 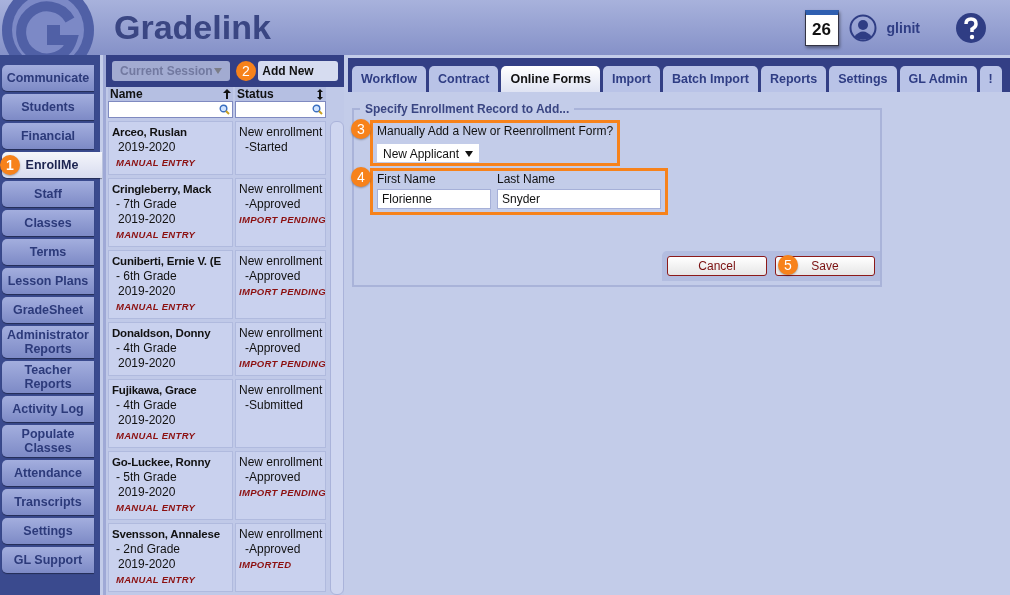 What do you see at coordinates (794, 79) in the screenshot?
I see `tab: Reports` at bounding box center [794, 79].